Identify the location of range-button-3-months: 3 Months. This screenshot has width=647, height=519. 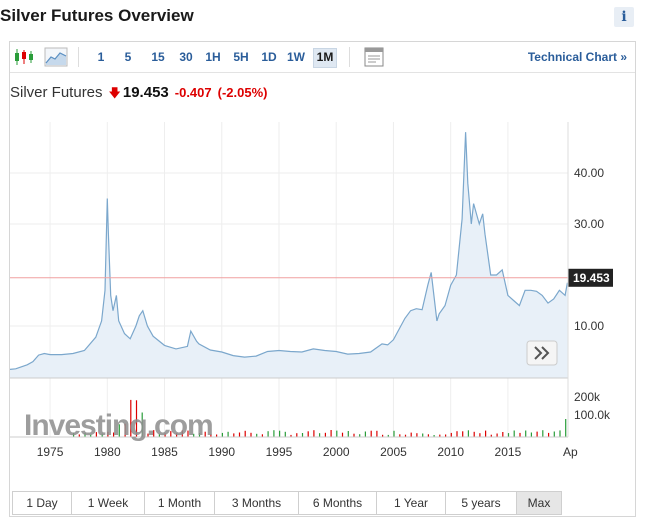
(256, 503).